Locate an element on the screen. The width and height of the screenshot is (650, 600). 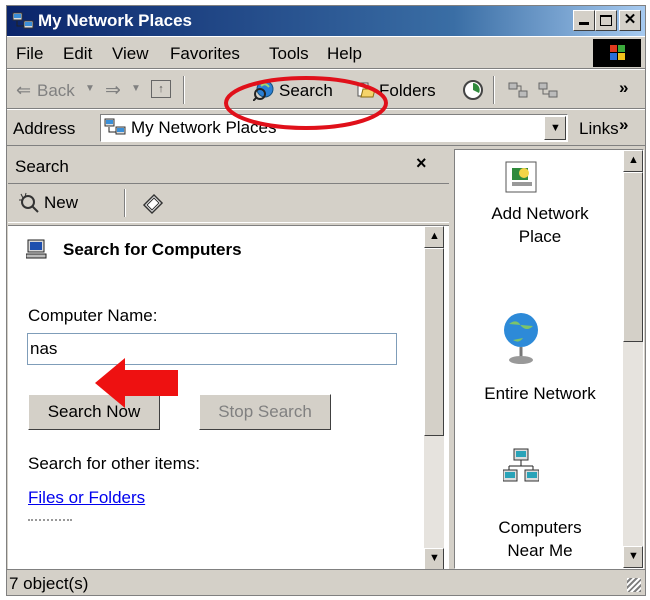
search-now-button: Search Now is located at coordinates (94, 412).